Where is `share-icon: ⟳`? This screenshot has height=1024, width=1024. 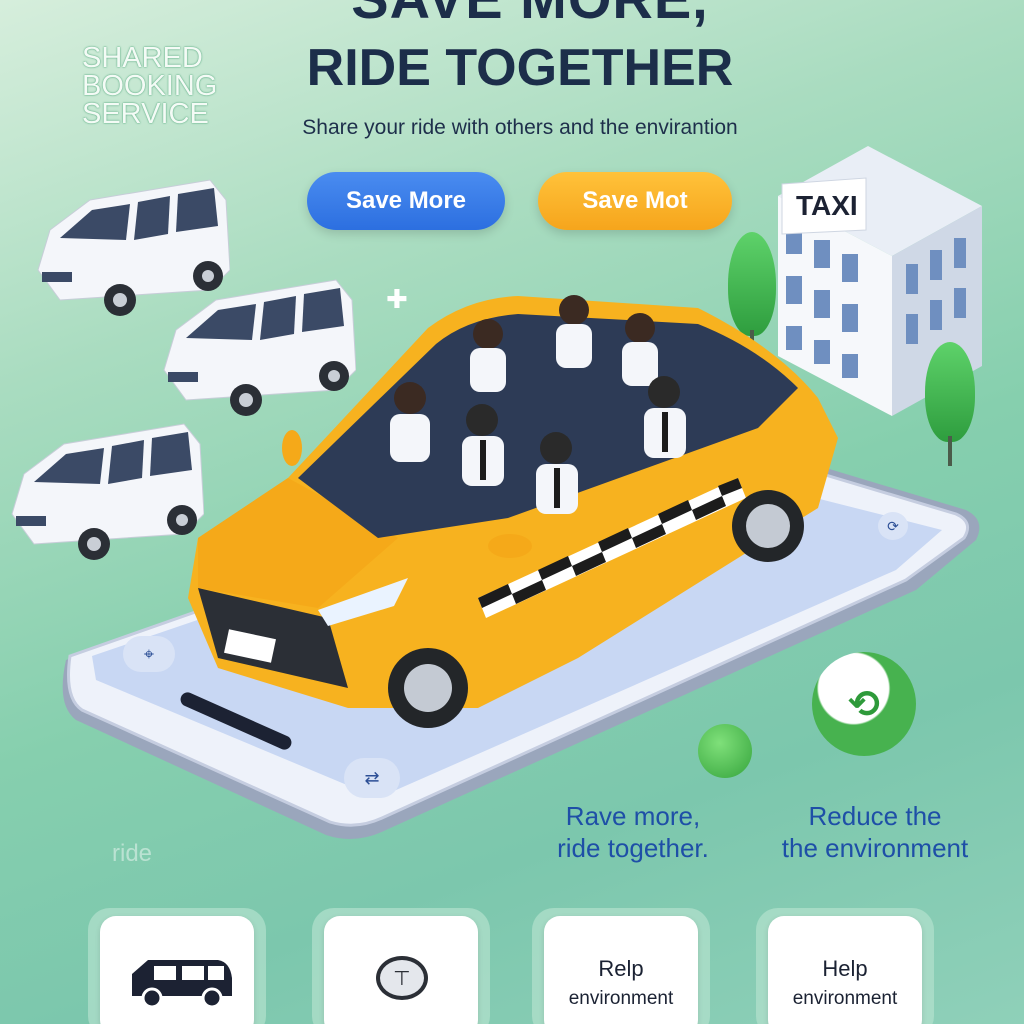
share-icon: ⟳ is located at coordinates (893, 526).